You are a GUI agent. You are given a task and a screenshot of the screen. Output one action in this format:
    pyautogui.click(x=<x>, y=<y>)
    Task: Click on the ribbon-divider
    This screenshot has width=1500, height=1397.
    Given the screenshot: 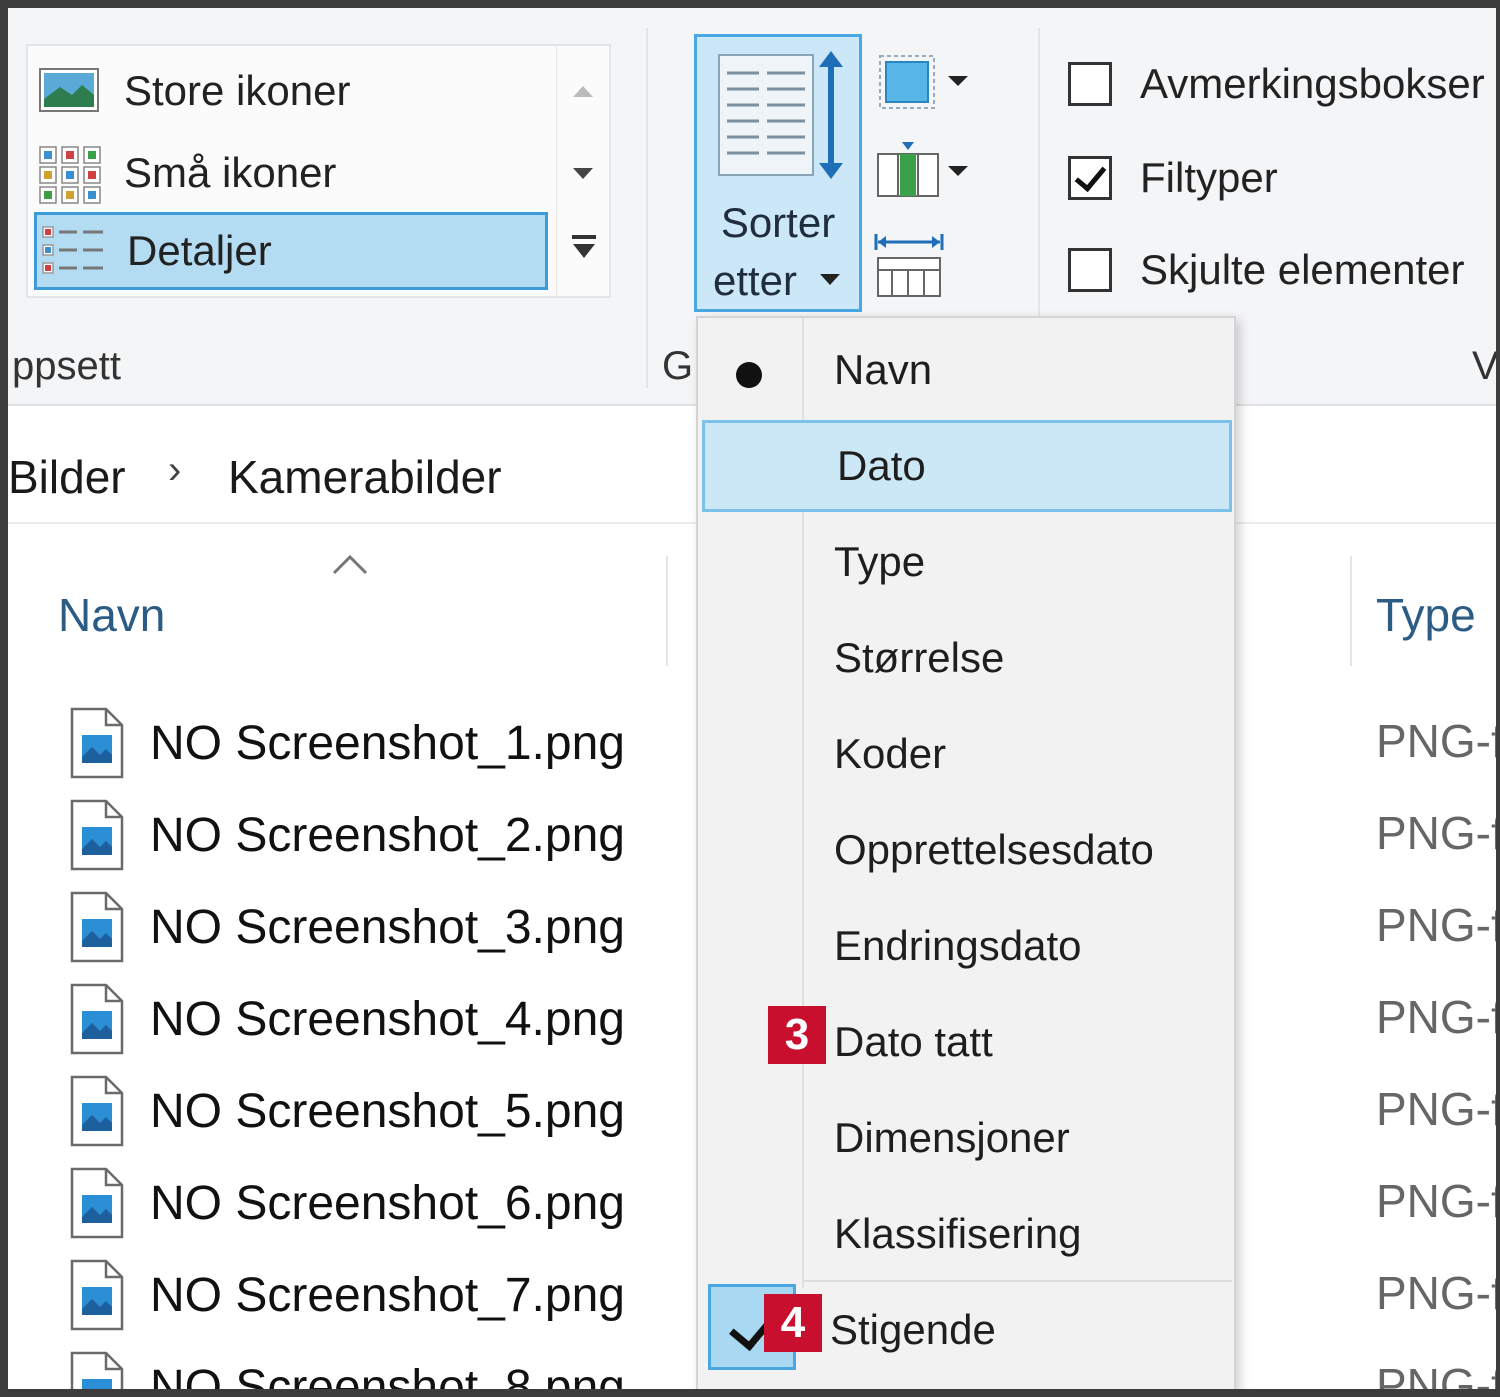 What is the action you would take?
    pyautogui.click(x=647, y=208)
    